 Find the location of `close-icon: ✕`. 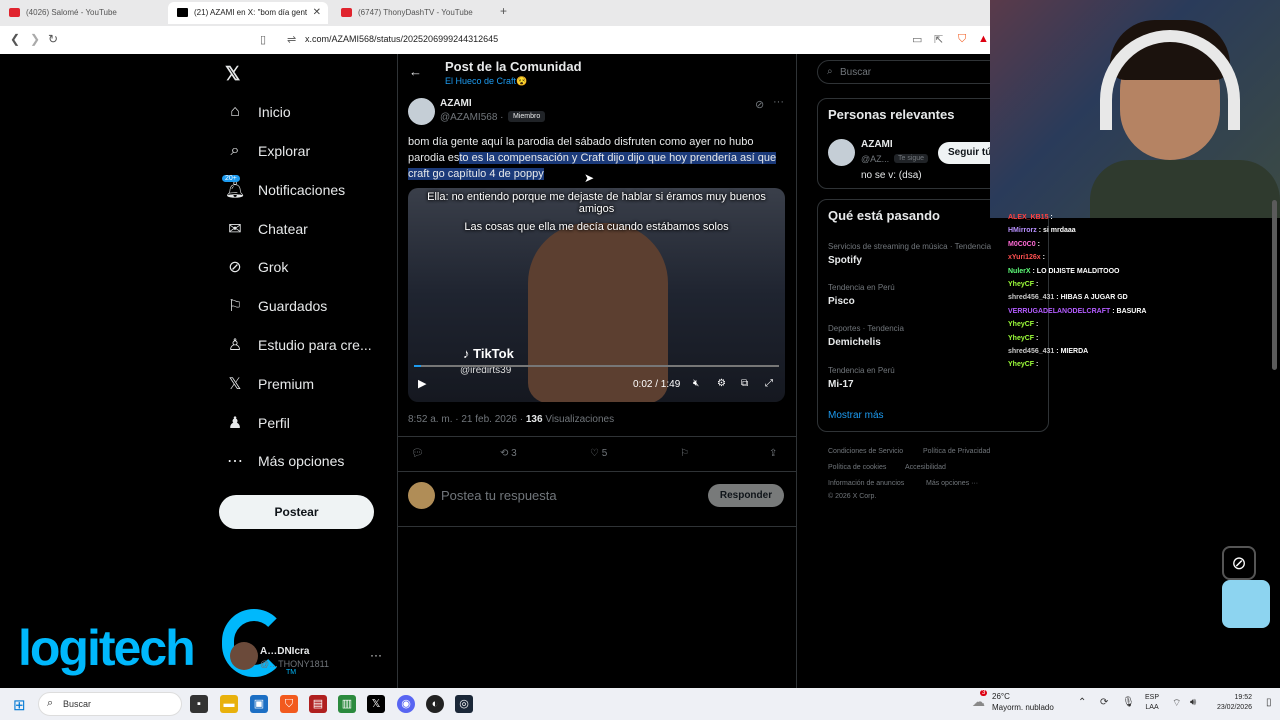

close-icon: ✕ is located at coordinates (317, 13).